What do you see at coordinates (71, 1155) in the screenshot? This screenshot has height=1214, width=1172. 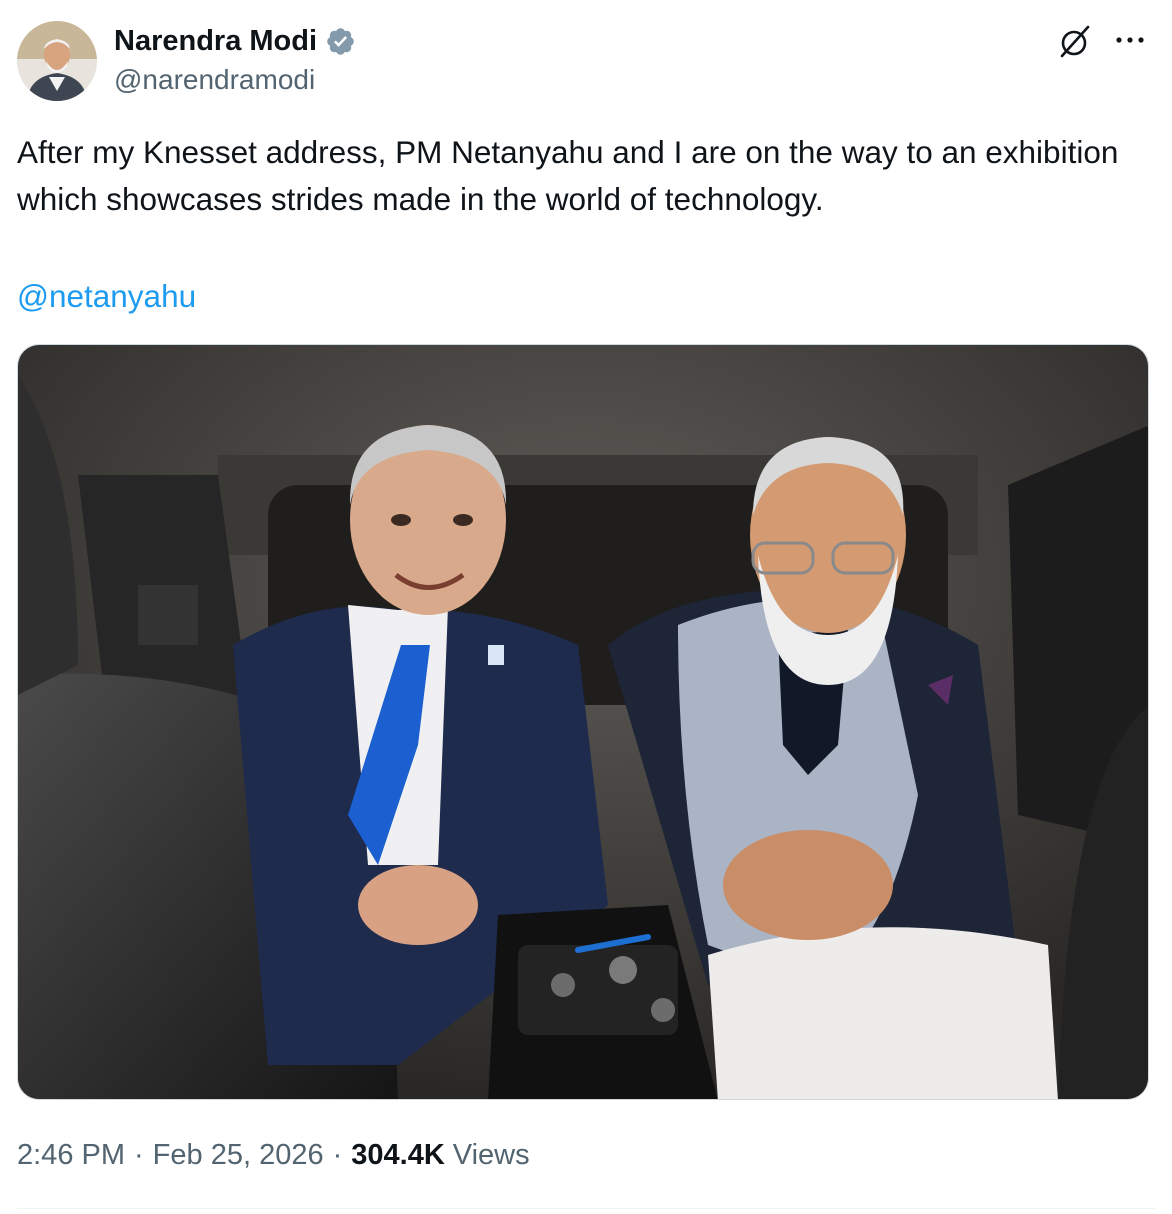 I see `tweet-time: 2:46 PM` at bounding box center [71, 1155].